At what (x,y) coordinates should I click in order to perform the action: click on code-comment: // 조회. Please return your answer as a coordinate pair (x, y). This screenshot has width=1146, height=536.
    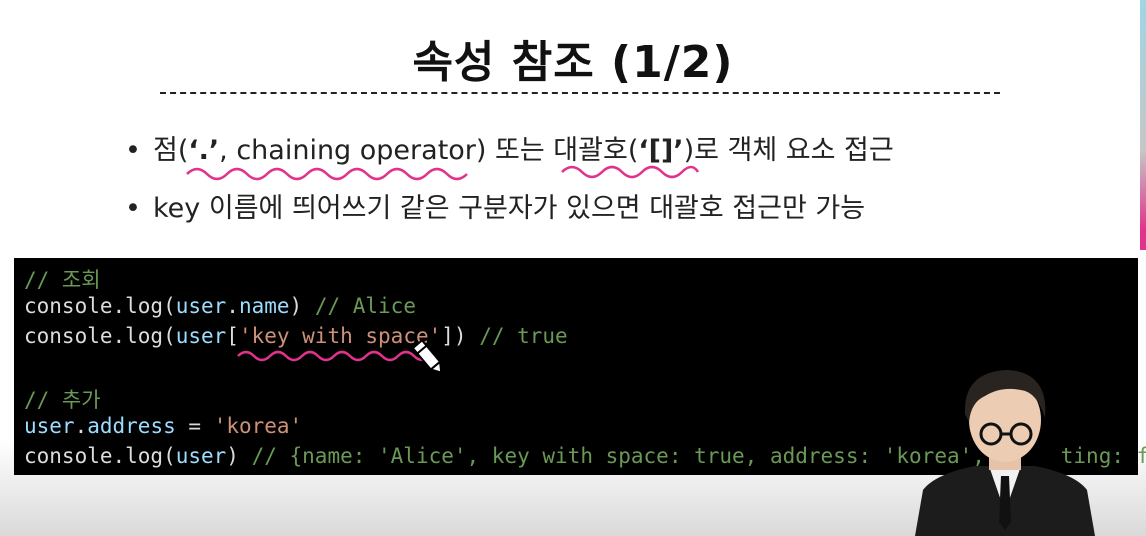
    Looking at the image, I should click on (62, 280).